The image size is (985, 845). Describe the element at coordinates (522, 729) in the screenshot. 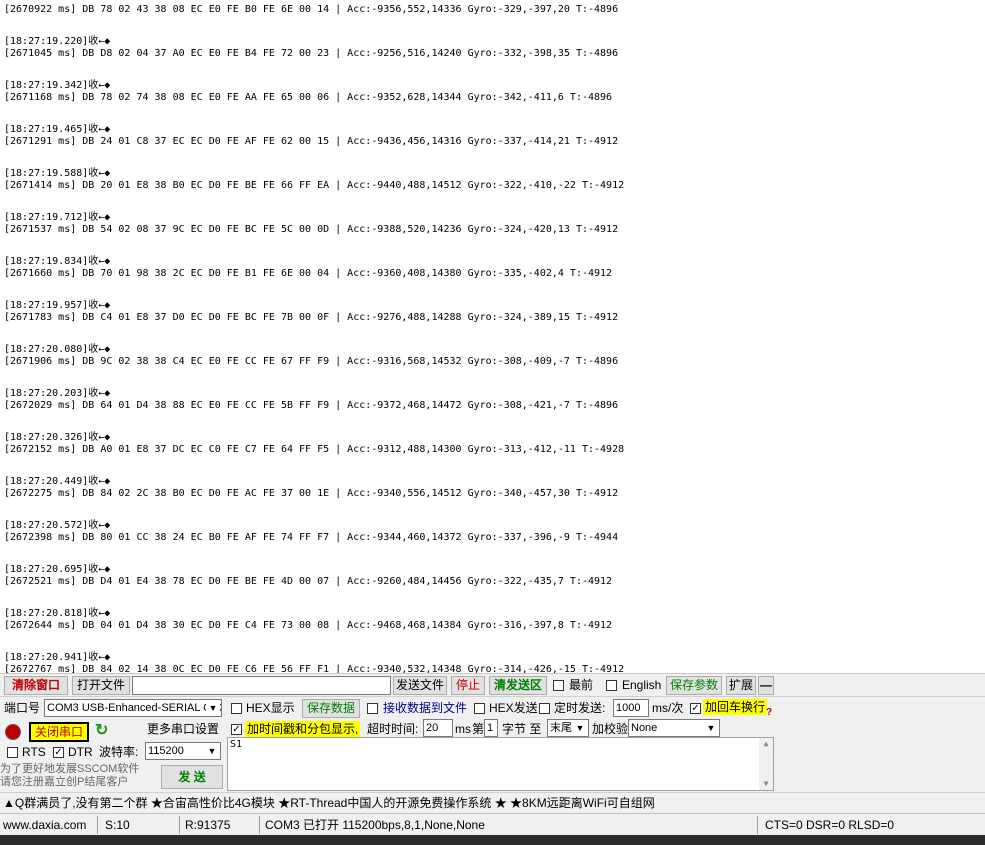

I see `byte-mid-label: 字节 至` at that location.